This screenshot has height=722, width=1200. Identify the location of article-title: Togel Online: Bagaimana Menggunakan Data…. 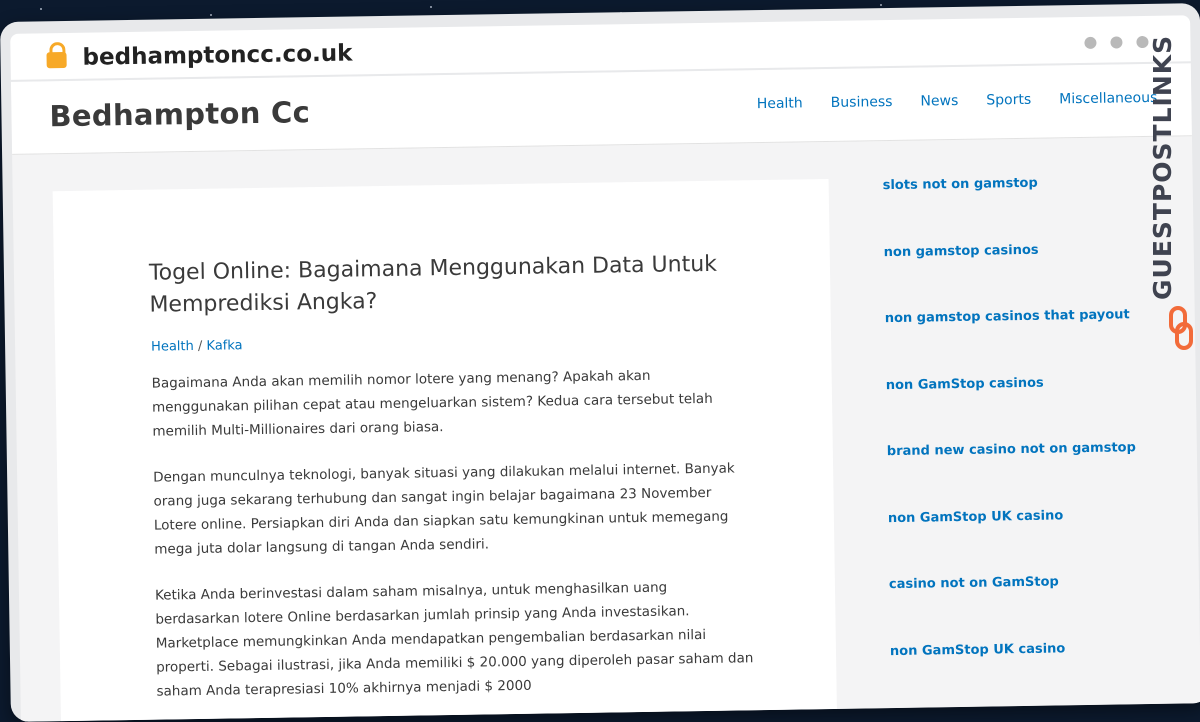
(433, 284).